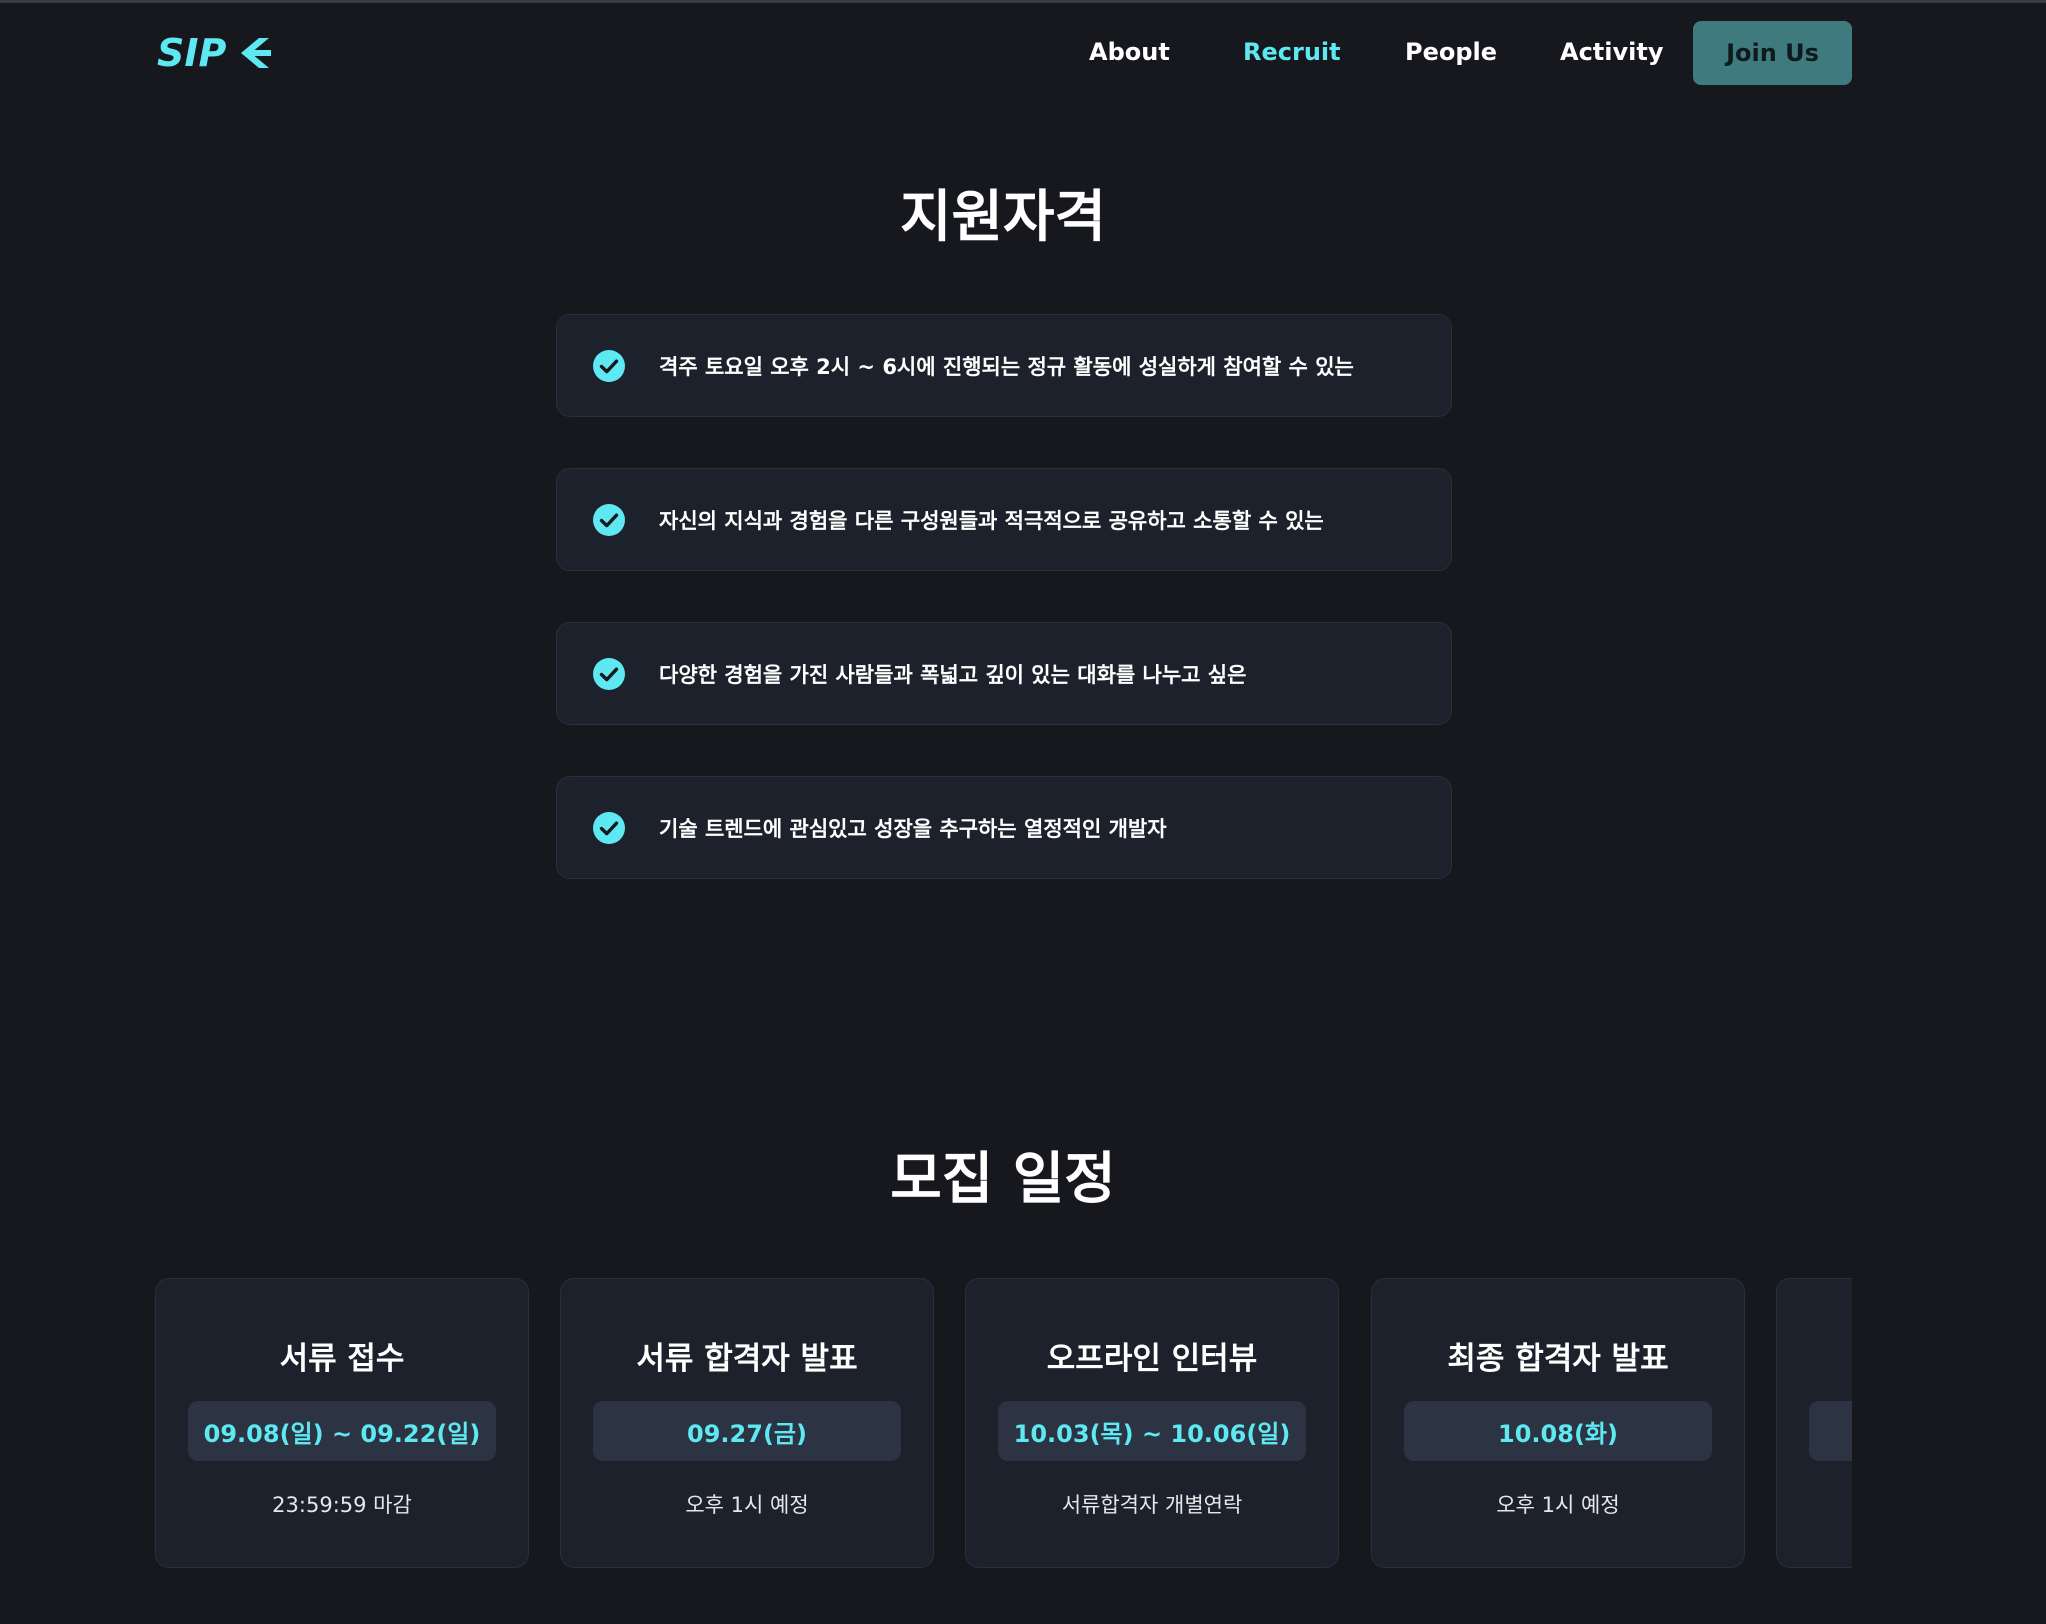 The width and height of the screenshot is (2046, 1624). I want to click on qualification-item: 다양한 경험을 가진 사람들과 폭넓고 깊이 있는 대화를 나누고 싶은, so click(1004, 673).